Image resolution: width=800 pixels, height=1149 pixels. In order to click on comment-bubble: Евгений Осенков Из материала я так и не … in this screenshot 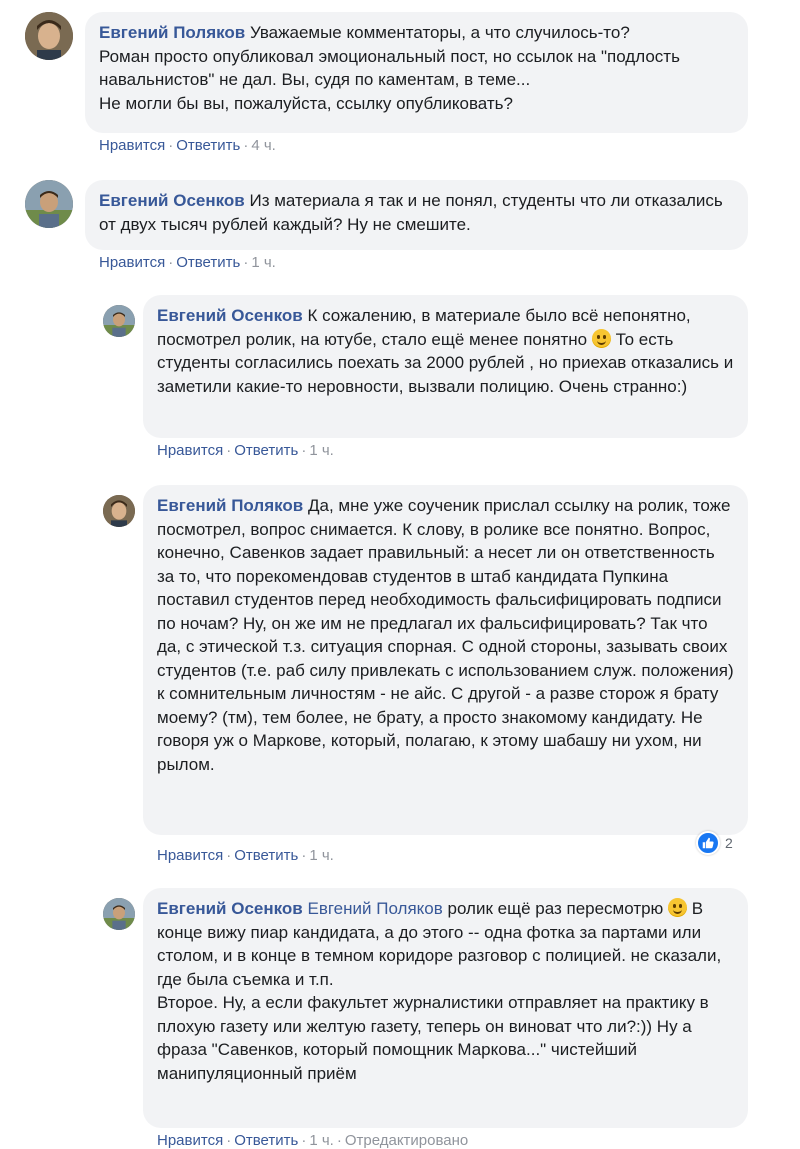, I will do `click(416, 215)`.